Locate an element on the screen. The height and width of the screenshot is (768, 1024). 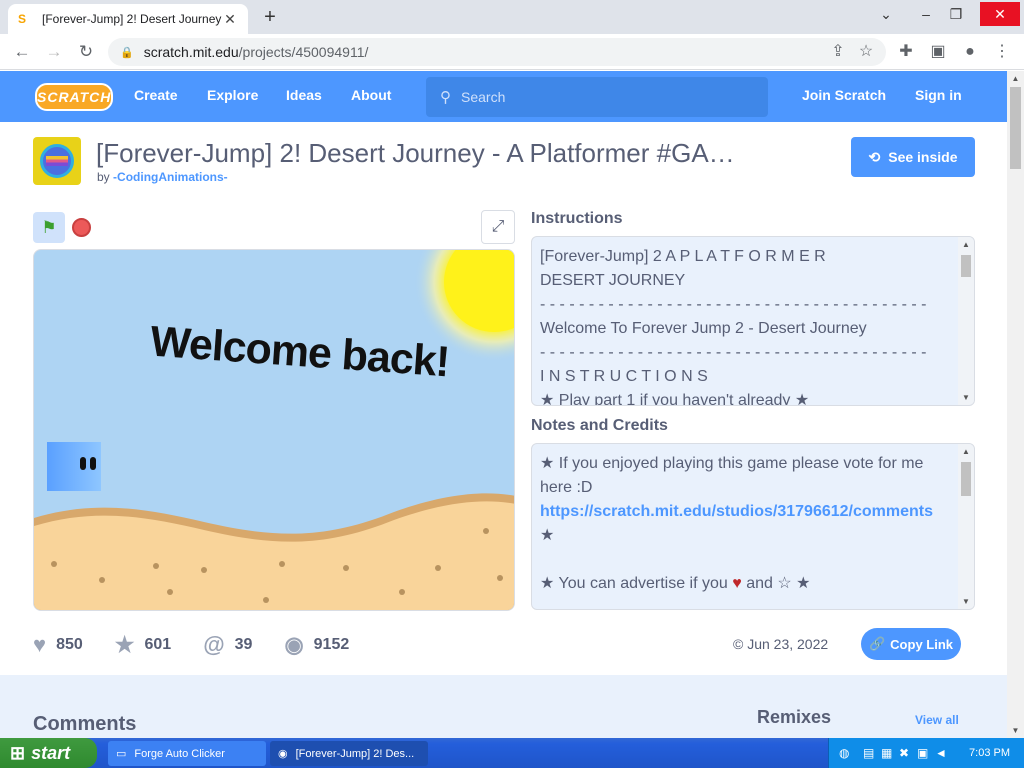
view-count: 9152 is located at coordinates (331, 644).